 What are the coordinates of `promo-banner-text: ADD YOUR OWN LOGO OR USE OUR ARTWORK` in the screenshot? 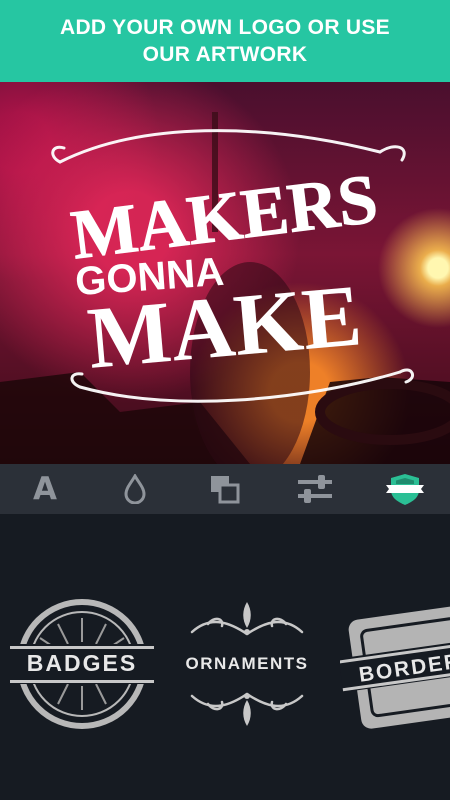 It's located at (225, 41).